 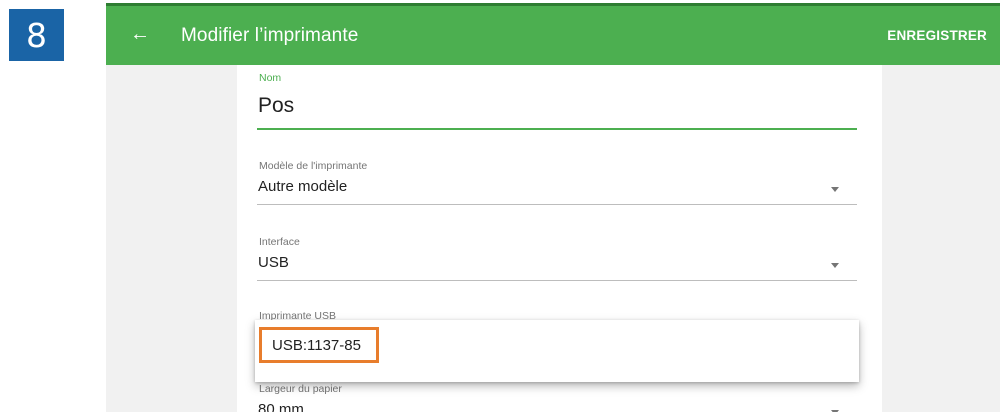 What do you see at coordinates (313, 166) in the screenshot?
I see `printer-model-label: Modèle de l'imprimante` at bounding box center [313, 166].